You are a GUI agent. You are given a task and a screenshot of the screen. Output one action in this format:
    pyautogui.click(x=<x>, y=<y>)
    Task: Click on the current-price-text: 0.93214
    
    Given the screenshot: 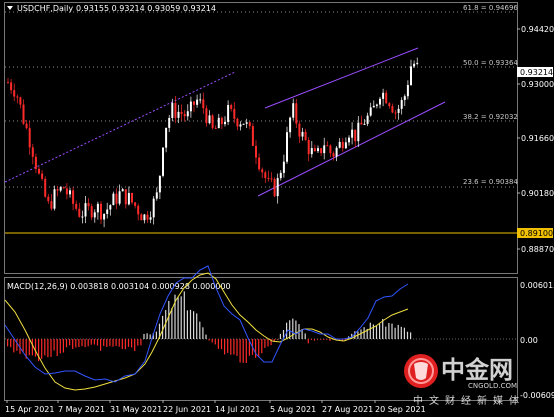 What is the action you would take?
    pyautogui.click(x=536, y=72)
    